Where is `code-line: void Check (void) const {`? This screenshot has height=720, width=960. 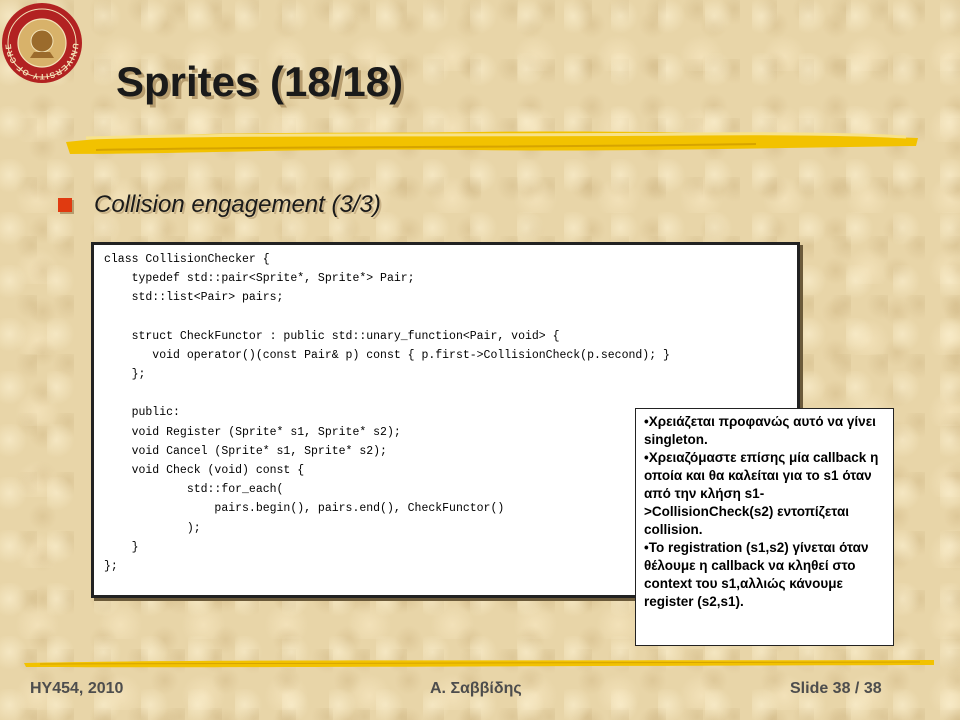
code-line: void Check (void) const { is located at coordinates (204, 470).